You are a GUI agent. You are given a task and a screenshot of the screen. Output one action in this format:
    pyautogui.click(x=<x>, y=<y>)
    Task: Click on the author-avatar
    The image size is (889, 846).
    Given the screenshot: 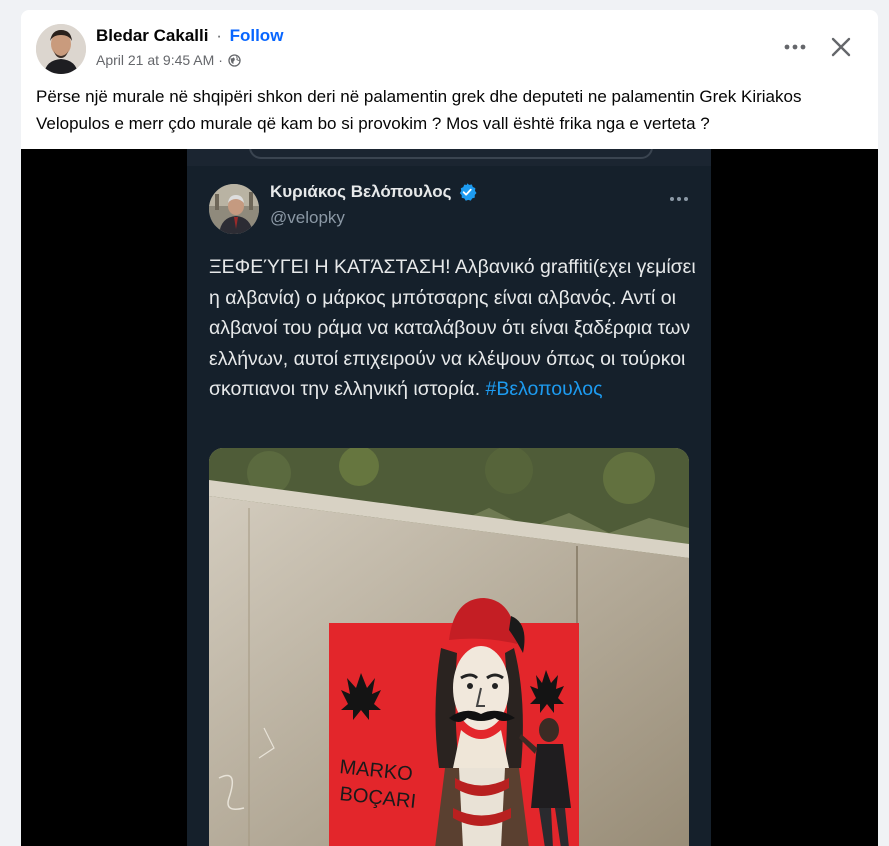 What is the action you would take?
    pyautogui.click(x=61, y=49)
    